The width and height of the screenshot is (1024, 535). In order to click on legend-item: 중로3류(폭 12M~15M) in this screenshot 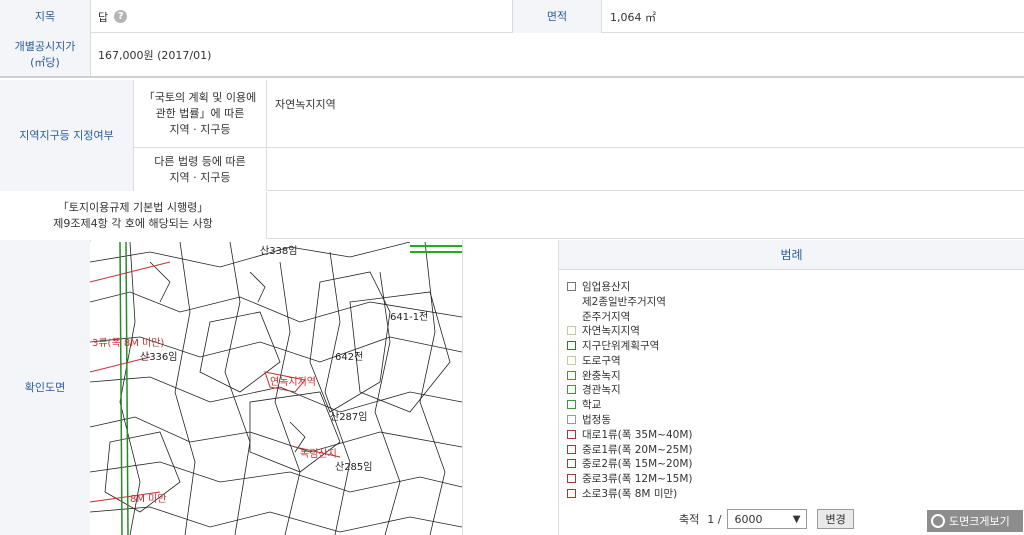, I will do `click(707, 478)`.